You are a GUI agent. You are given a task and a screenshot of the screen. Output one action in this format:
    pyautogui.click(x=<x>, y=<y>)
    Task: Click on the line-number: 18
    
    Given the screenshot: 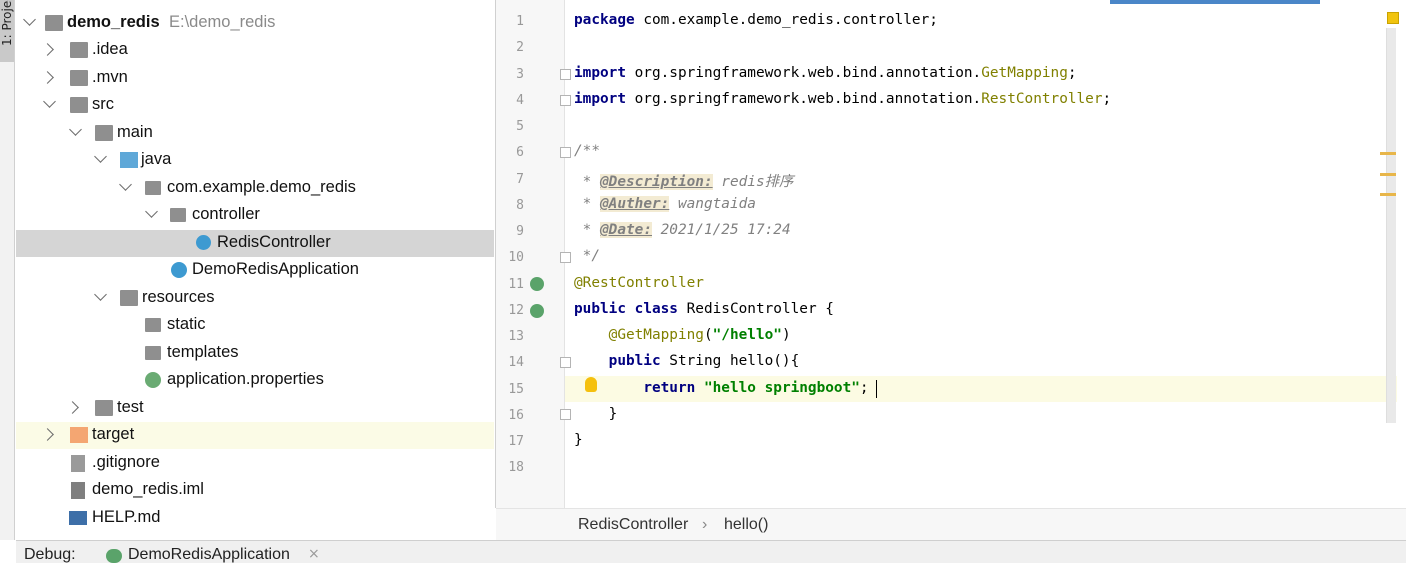 What is the action you would take?
    pyautogui.click(x=516, y=467)
    